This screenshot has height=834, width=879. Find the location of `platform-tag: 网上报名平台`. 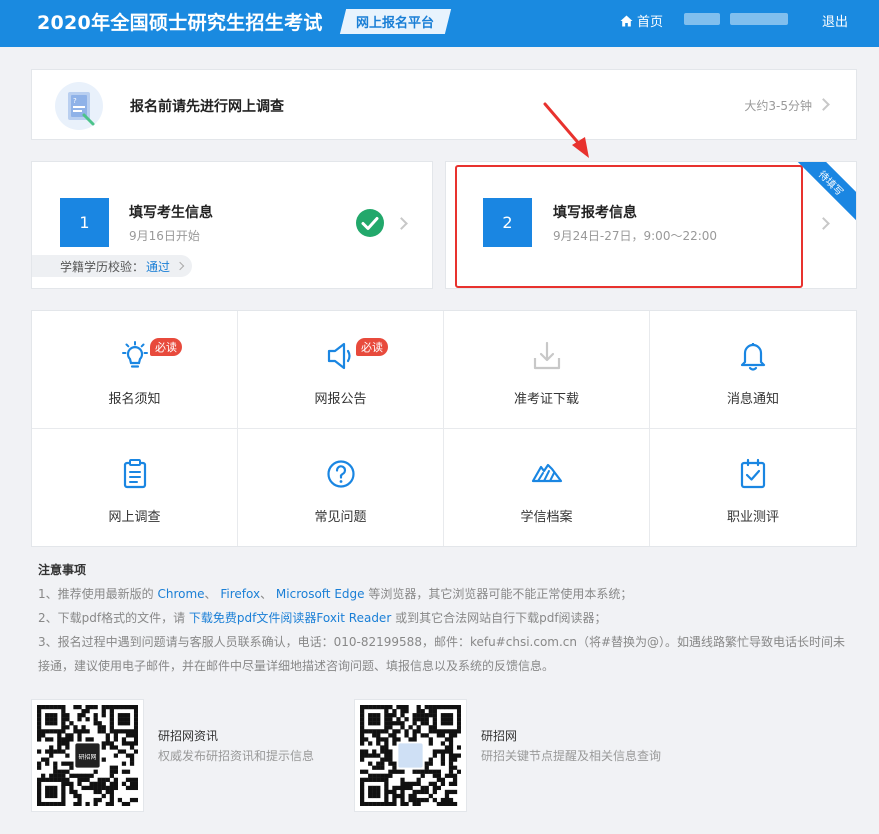

platform-tag: 网上报名平台 is located at coordinates (395, 21).